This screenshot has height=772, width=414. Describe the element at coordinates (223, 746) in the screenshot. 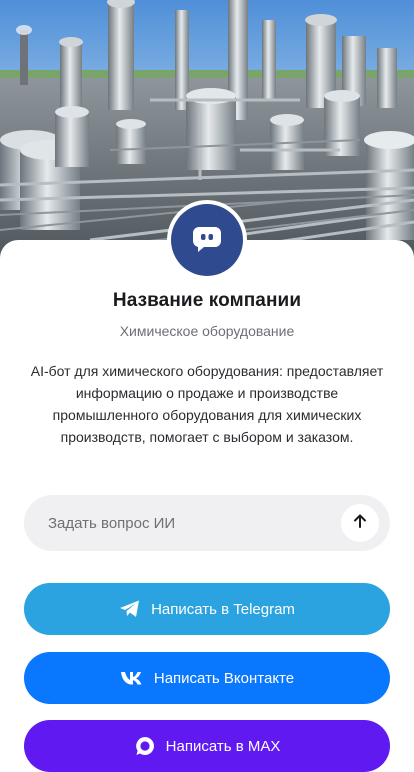

I see `max-button-label: Написать в MAX` at that location.